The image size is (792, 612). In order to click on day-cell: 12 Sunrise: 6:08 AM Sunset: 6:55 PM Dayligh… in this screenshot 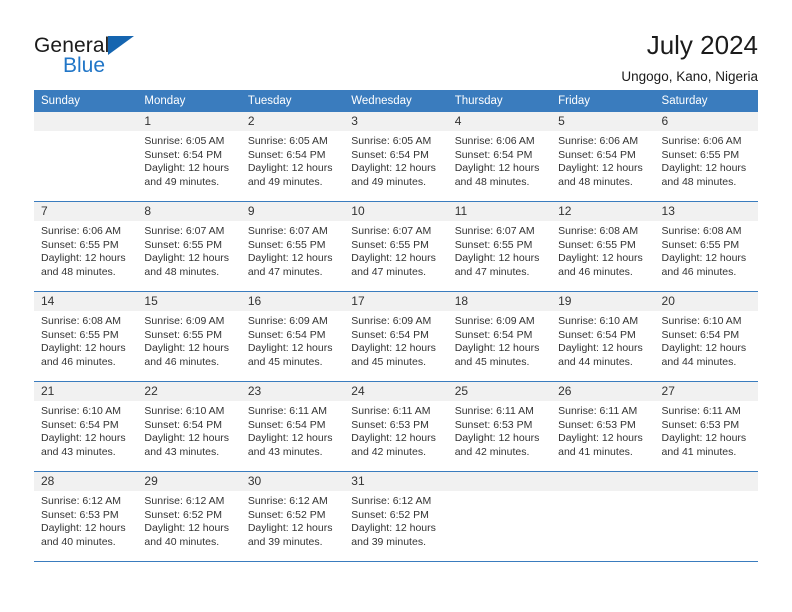, I will do `click(603, 246)`.